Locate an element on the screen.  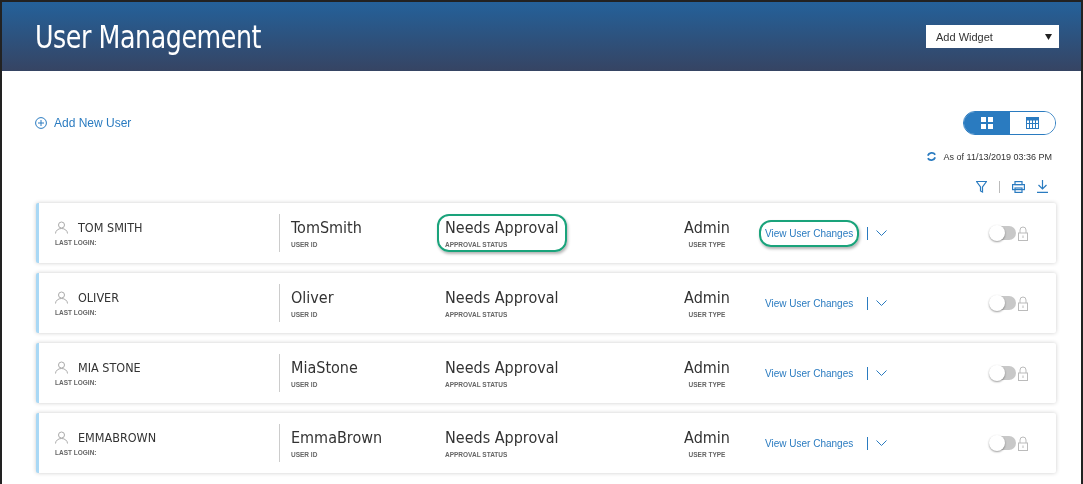
add-new-user-link: Add New User is located at coordinates (83, 123).